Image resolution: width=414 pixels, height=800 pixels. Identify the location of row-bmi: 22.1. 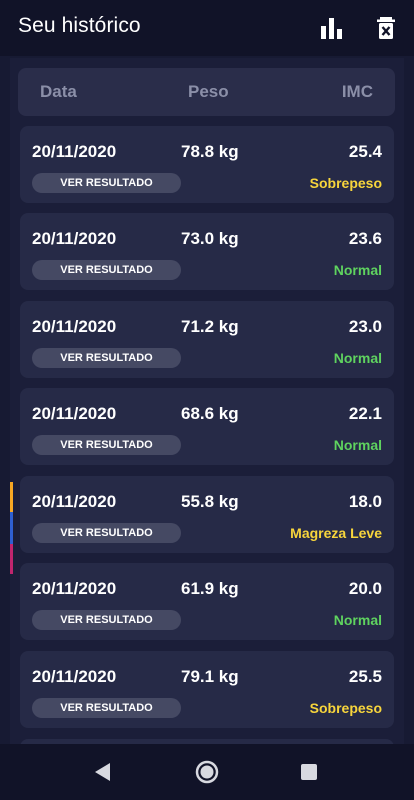
(365, 413).